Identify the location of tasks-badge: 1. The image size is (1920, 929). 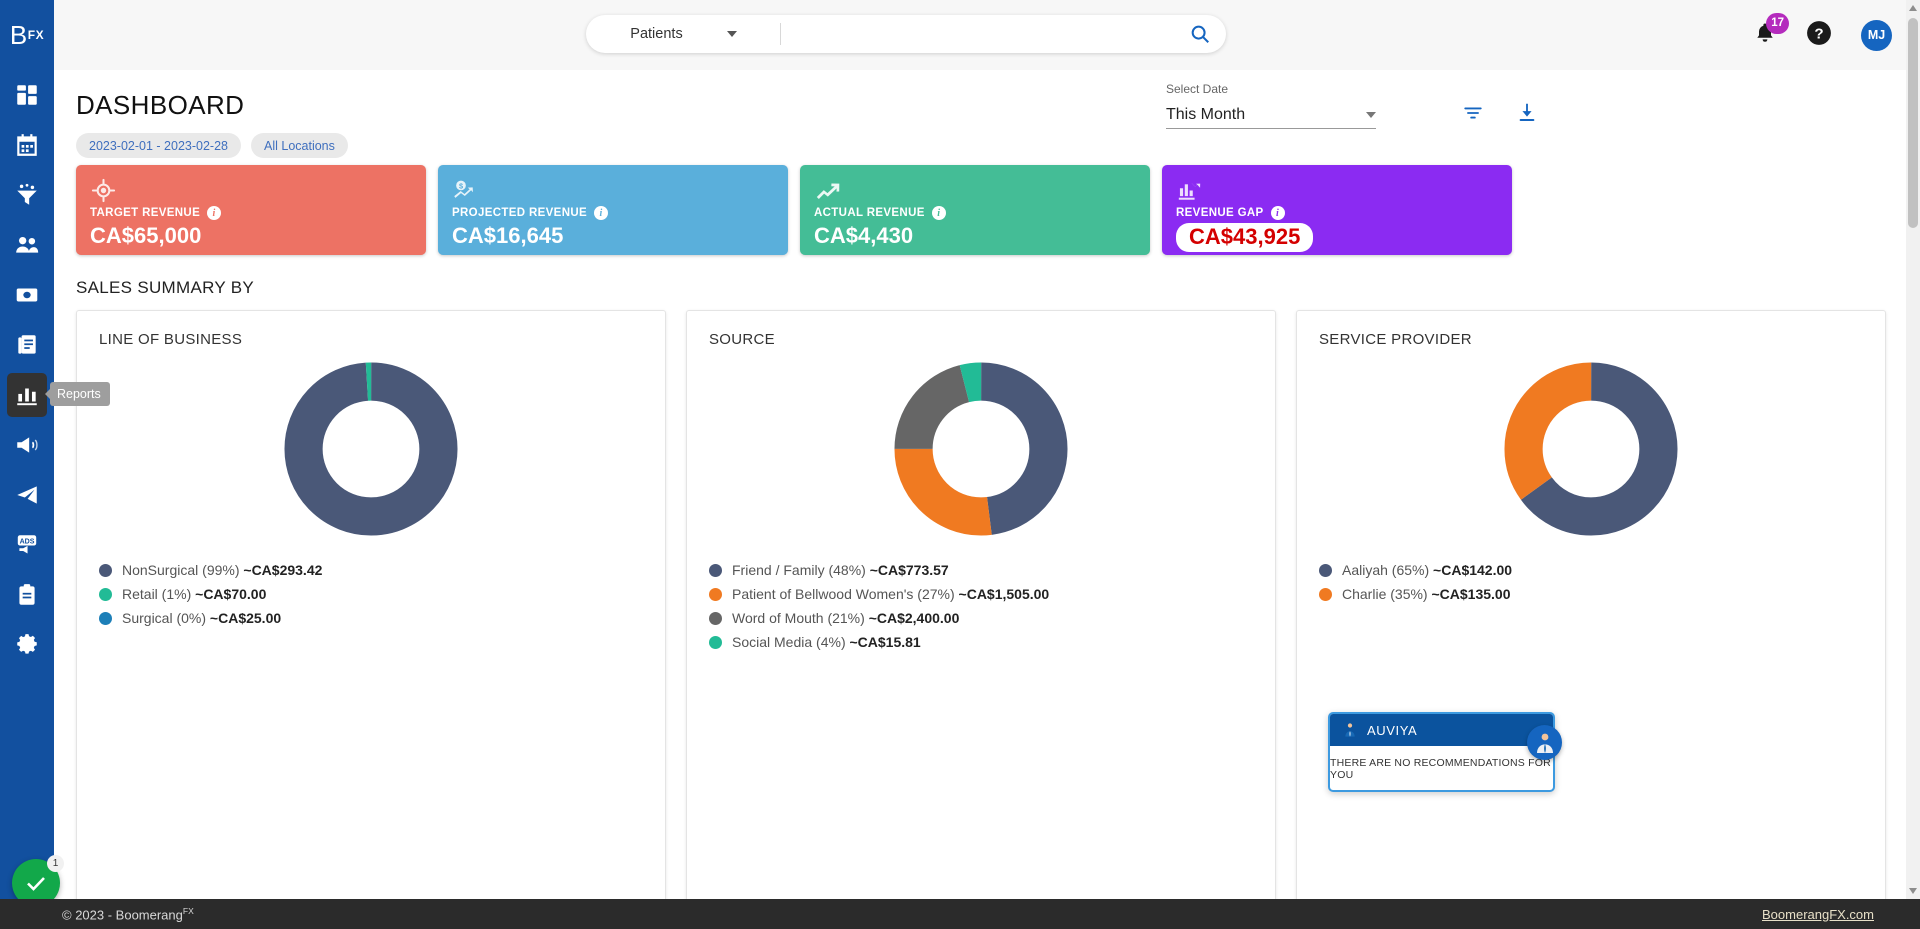
(55, 863).